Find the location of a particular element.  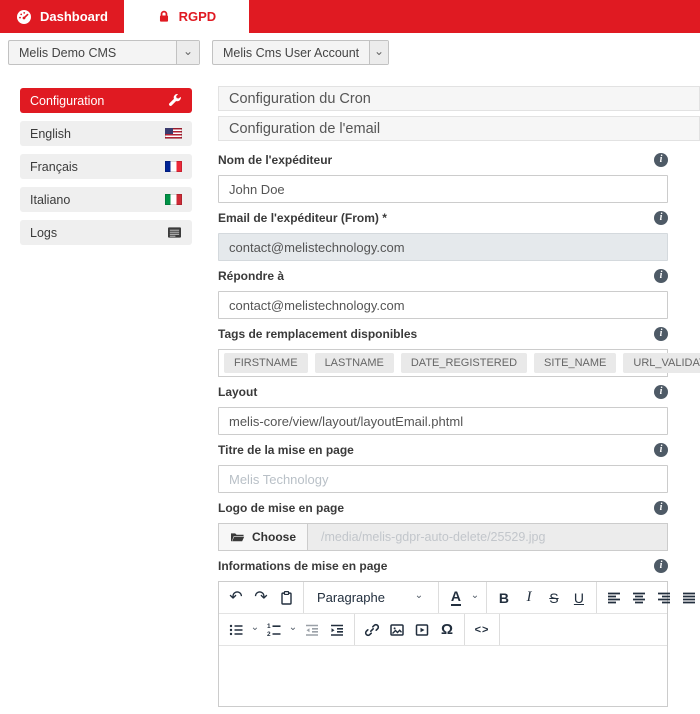

field-sender-email: Email de l'expéditeur (From) * i is located at coordinates (443, 235).